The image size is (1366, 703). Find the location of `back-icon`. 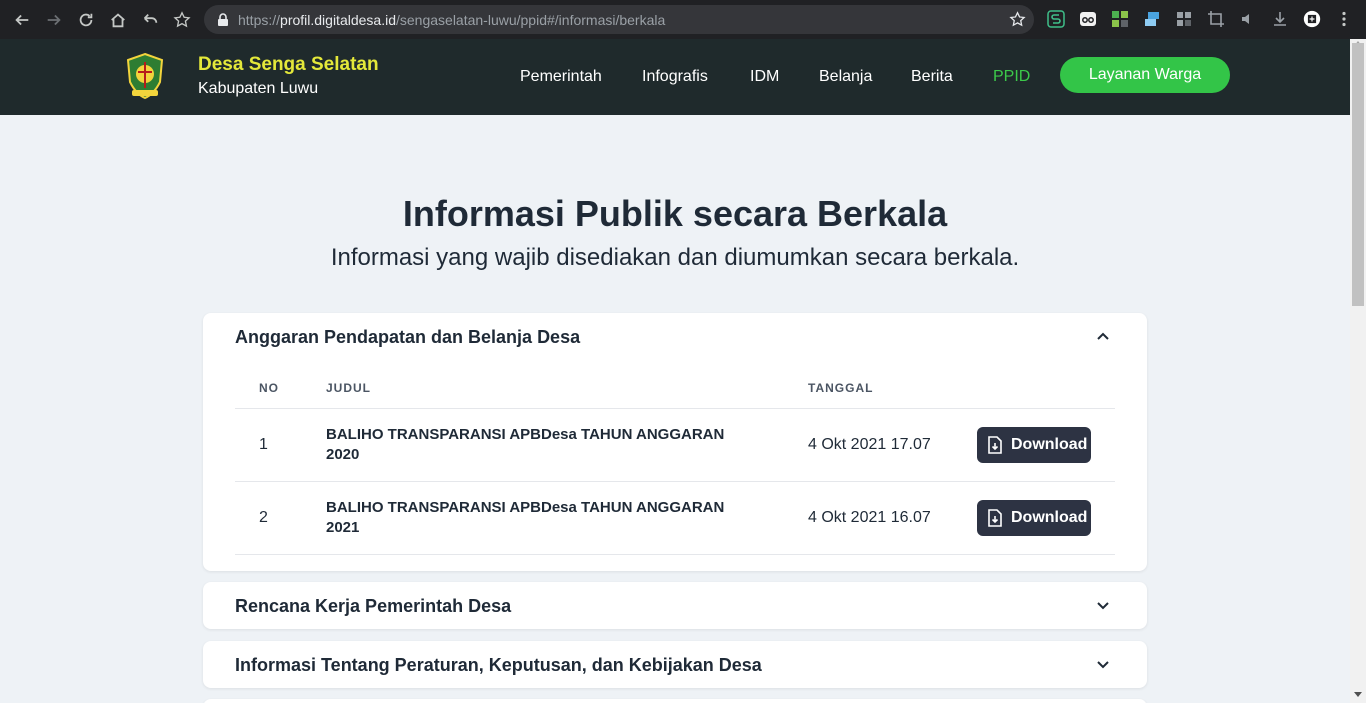

back-icon is located at coordinates (22, 20).